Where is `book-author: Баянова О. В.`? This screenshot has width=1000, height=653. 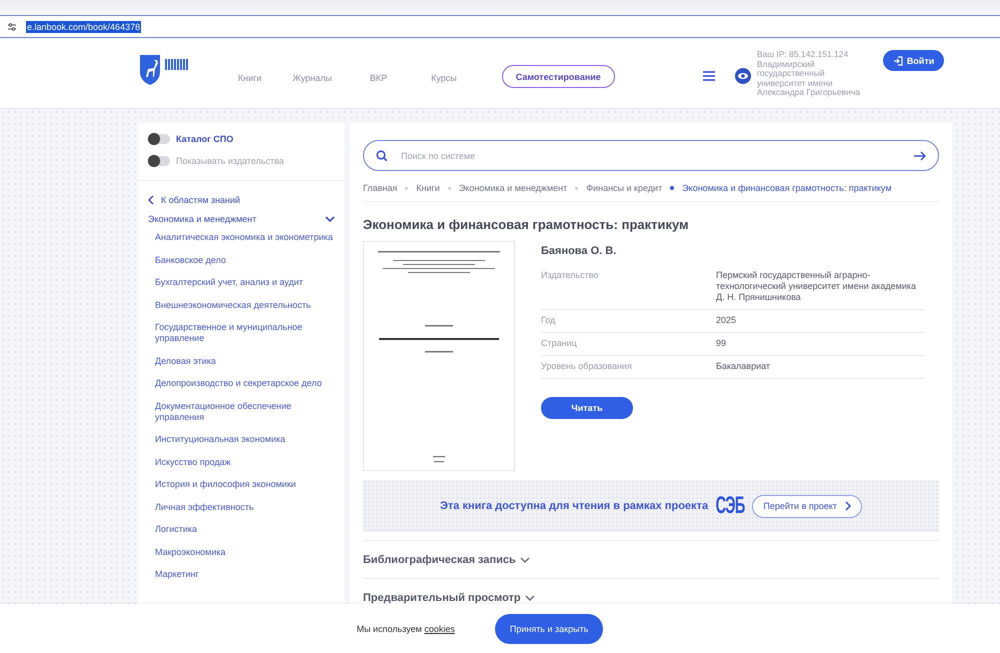
book-author: Баянова О. В. is located at coordinates (579, 251).